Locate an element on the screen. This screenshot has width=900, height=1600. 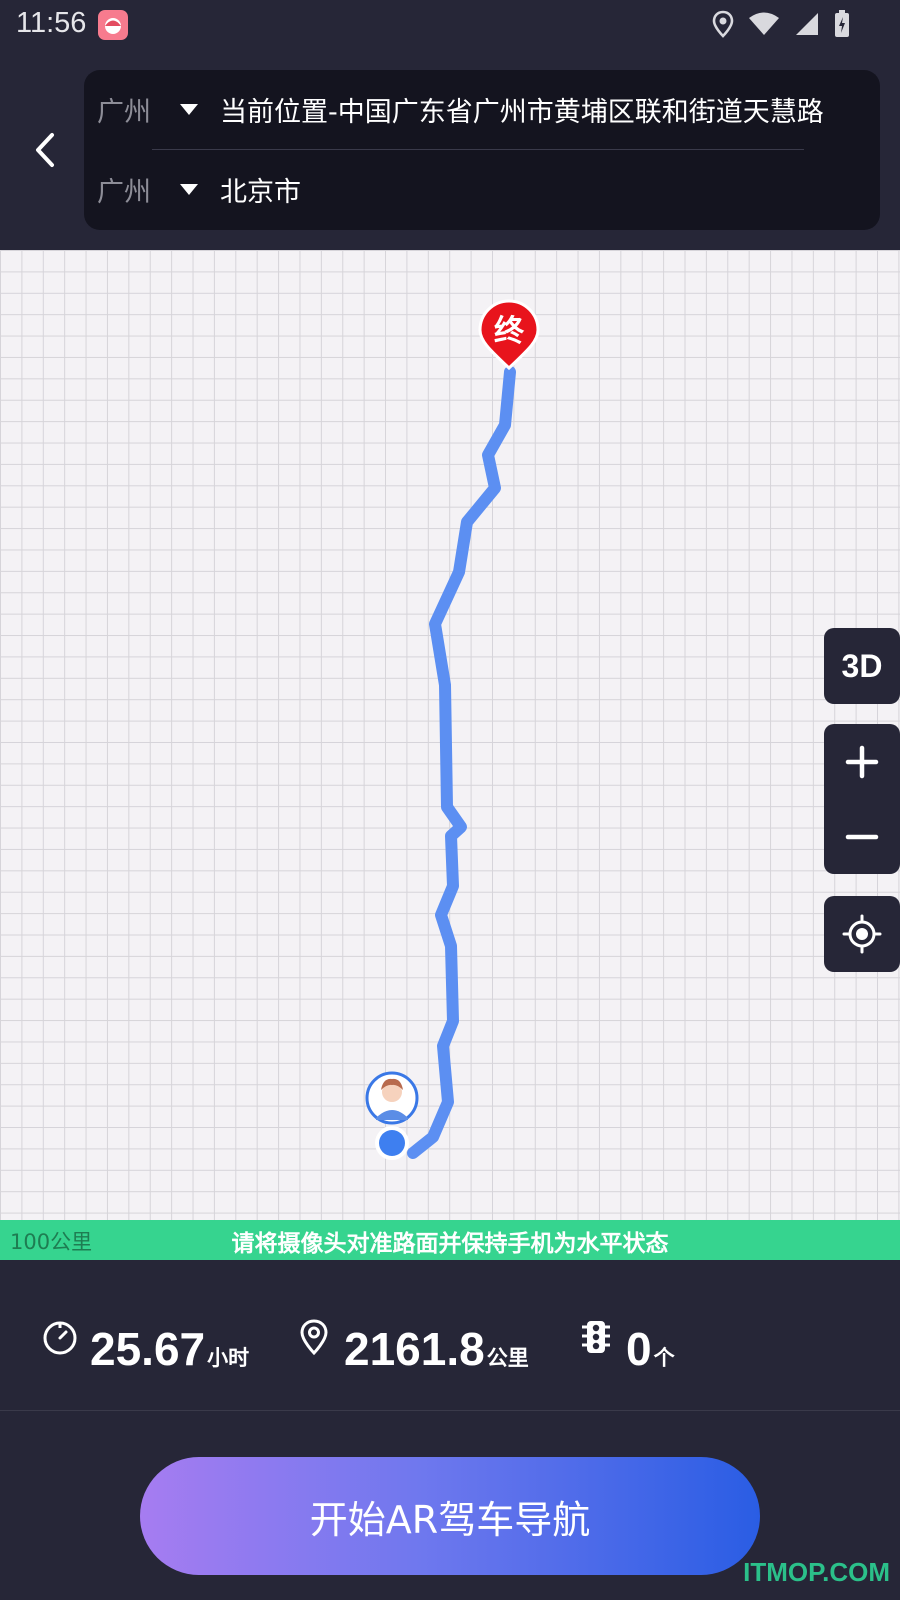
zoom-out-button is located at coordinates (862, 836).